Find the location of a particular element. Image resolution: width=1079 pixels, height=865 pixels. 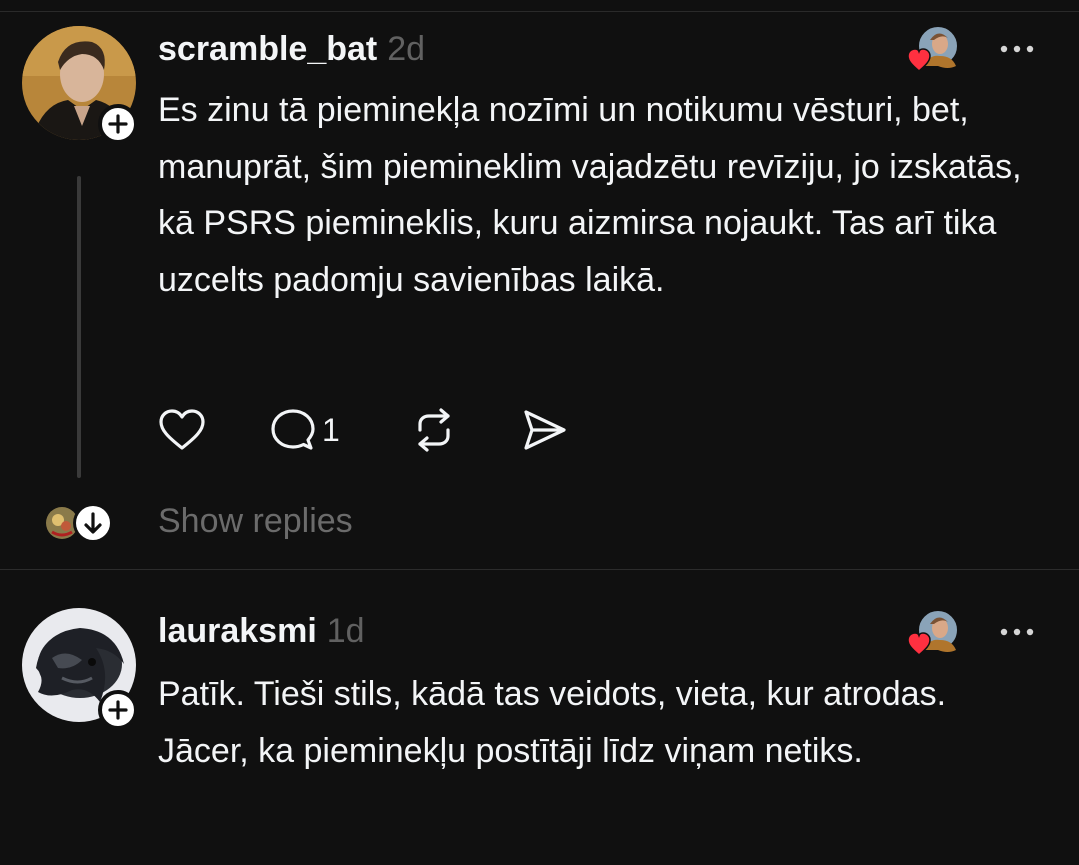

post-header: scramble_bat 2d is located at coordinates (291, 49).